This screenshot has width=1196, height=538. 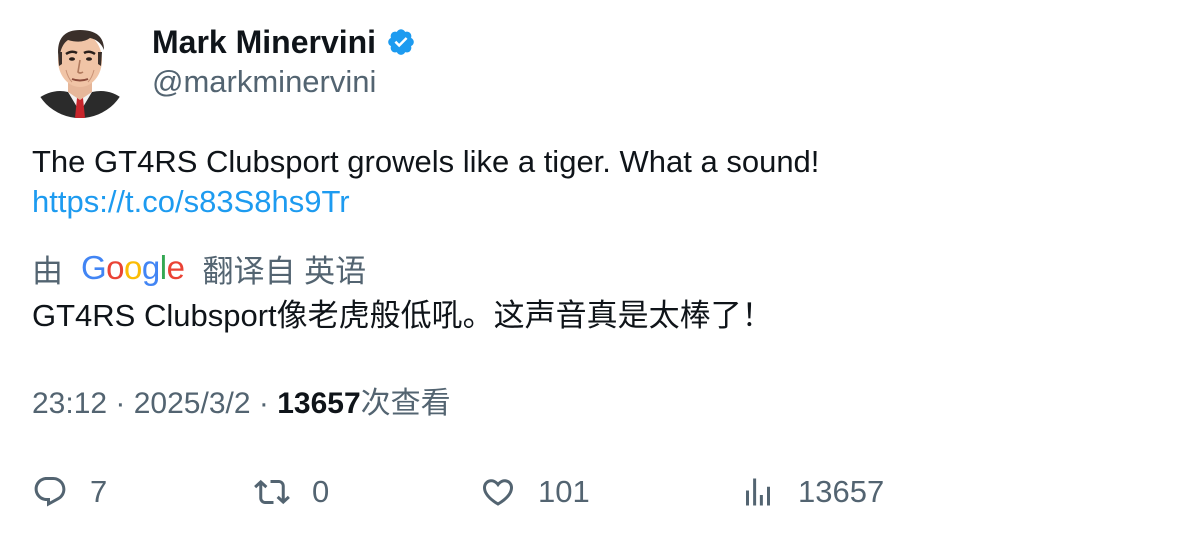 What do you see at coordinates (133, 267) in the screenshot?
I see `google-logo: Google` at bounding box center [133, 267].